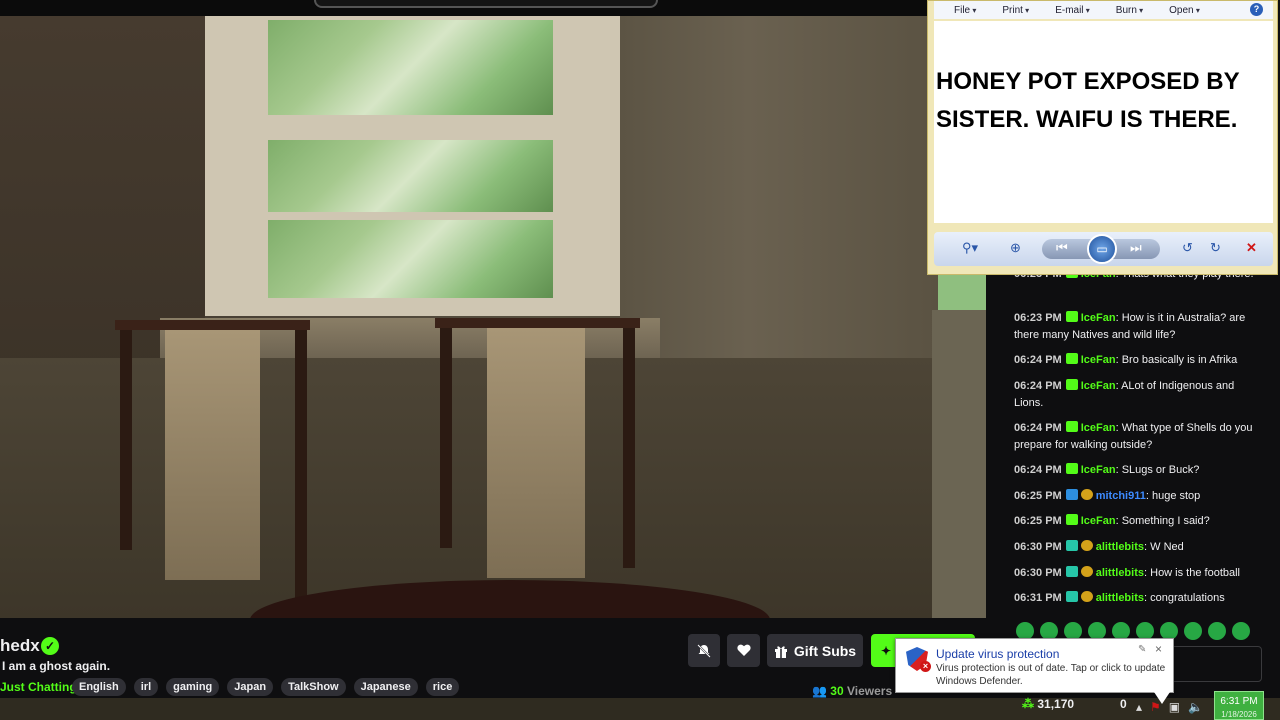 The image size is (1280, 720). What do you see at coordinates (1062, 249) in the screenshot?
I see `previous-icon: ⏮` at bounding box center [1062, 249].